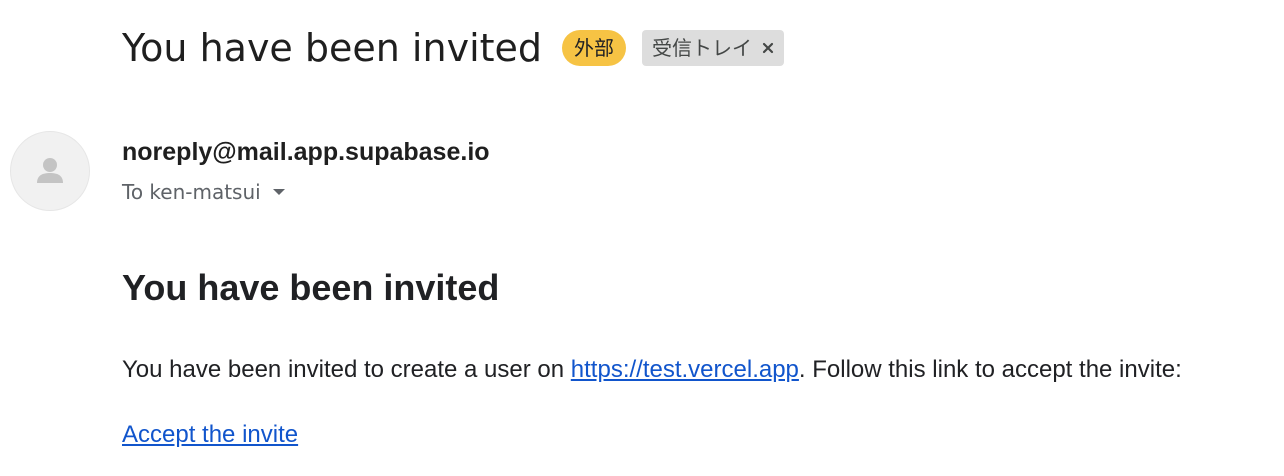  I want to click on label-inbox-chip: 受信トレイ, so click(713, 48).